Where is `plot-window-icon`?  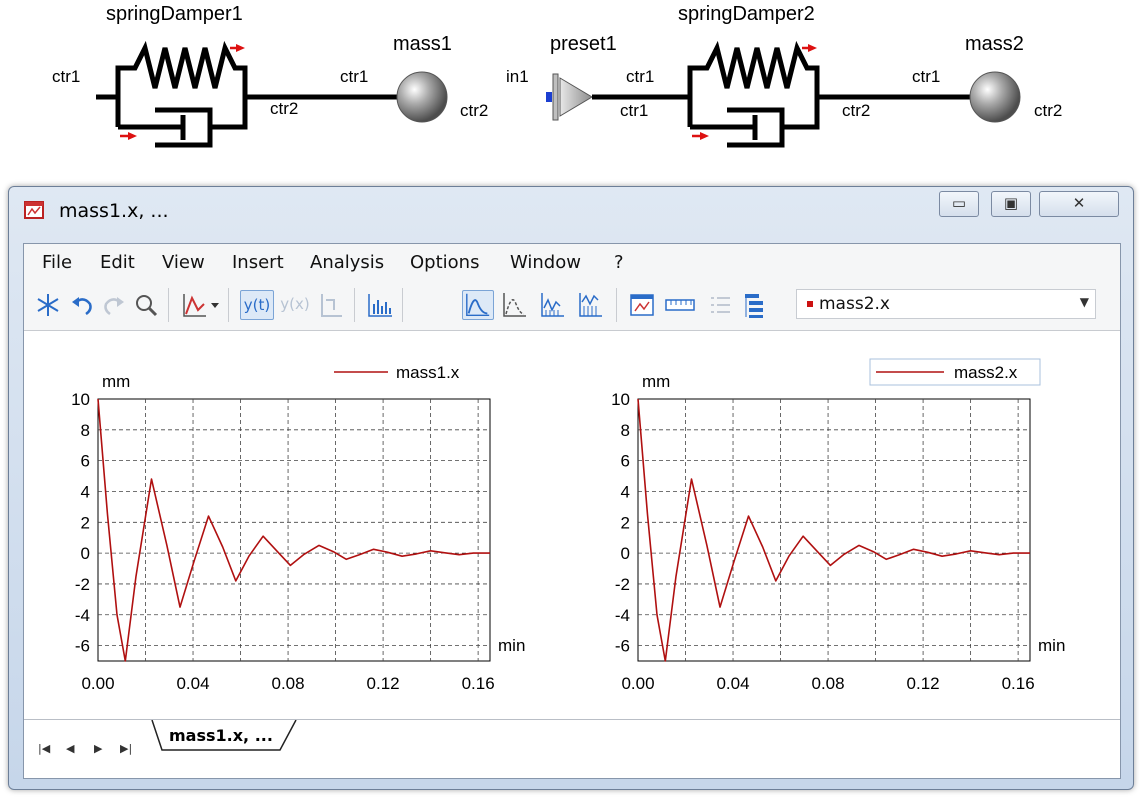 plot-window-icon is located at coordinates (34, 210).